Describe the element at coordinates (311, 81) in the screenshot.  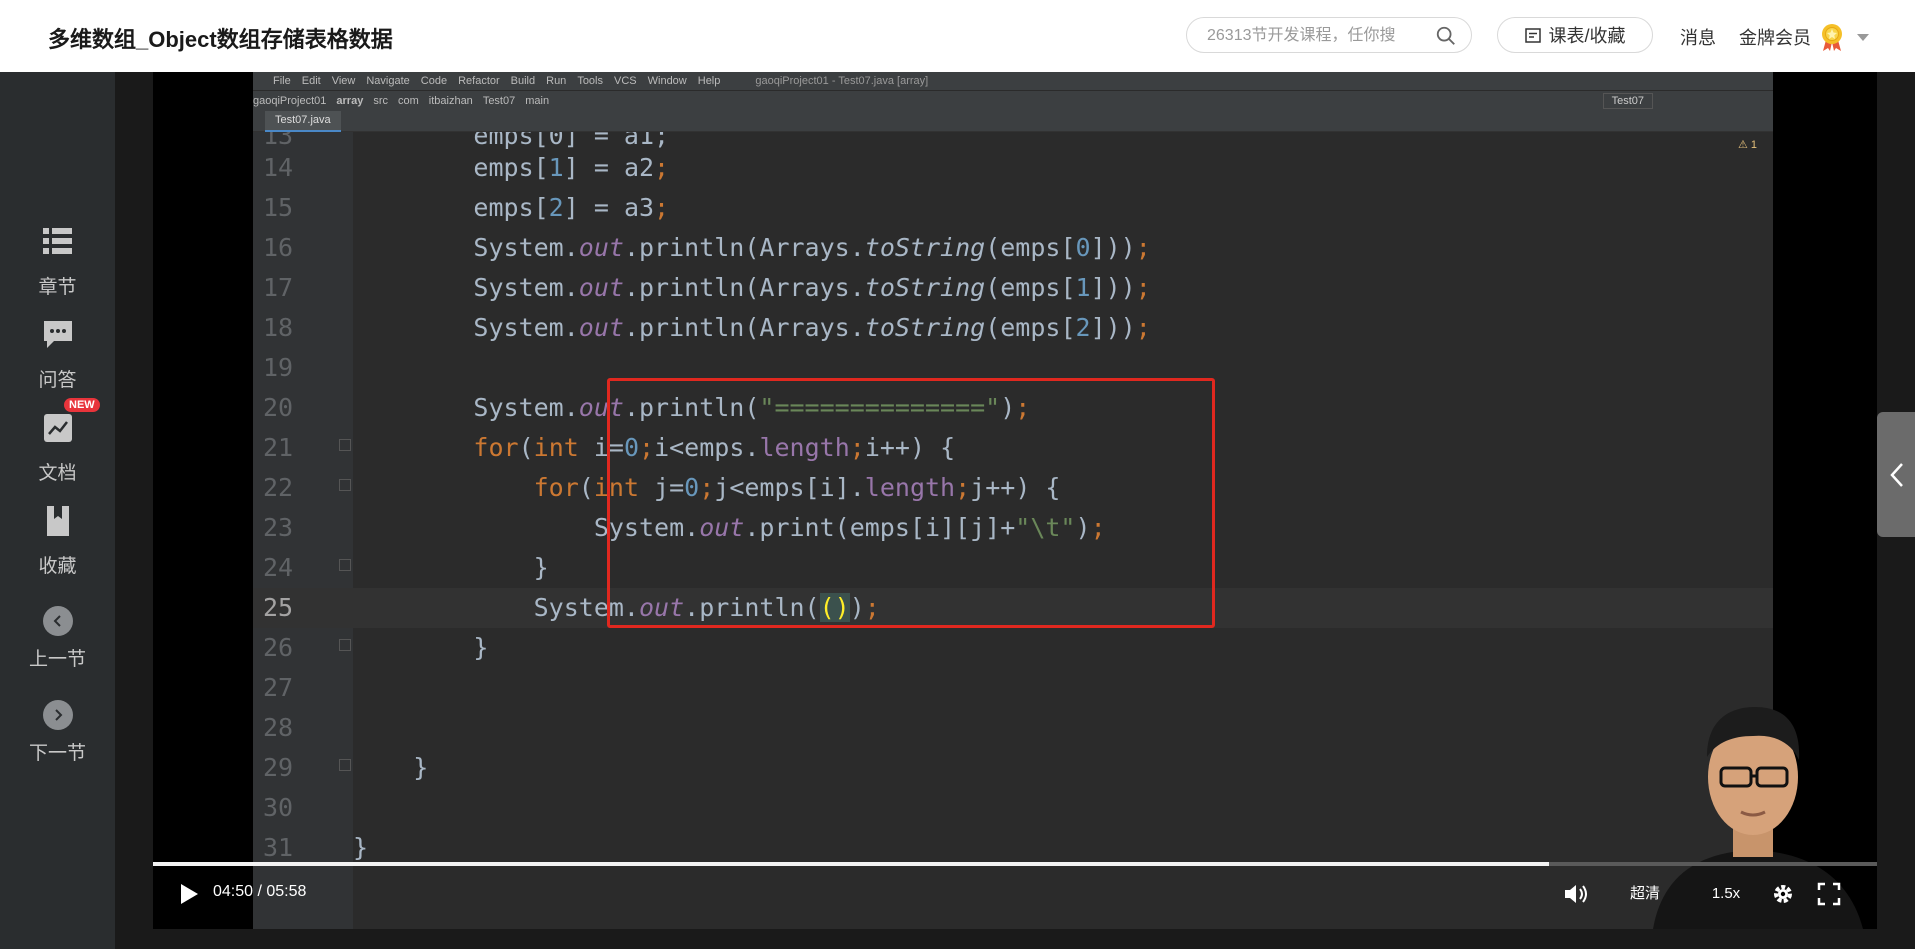
I see `menu-edit: Edit` at that location.